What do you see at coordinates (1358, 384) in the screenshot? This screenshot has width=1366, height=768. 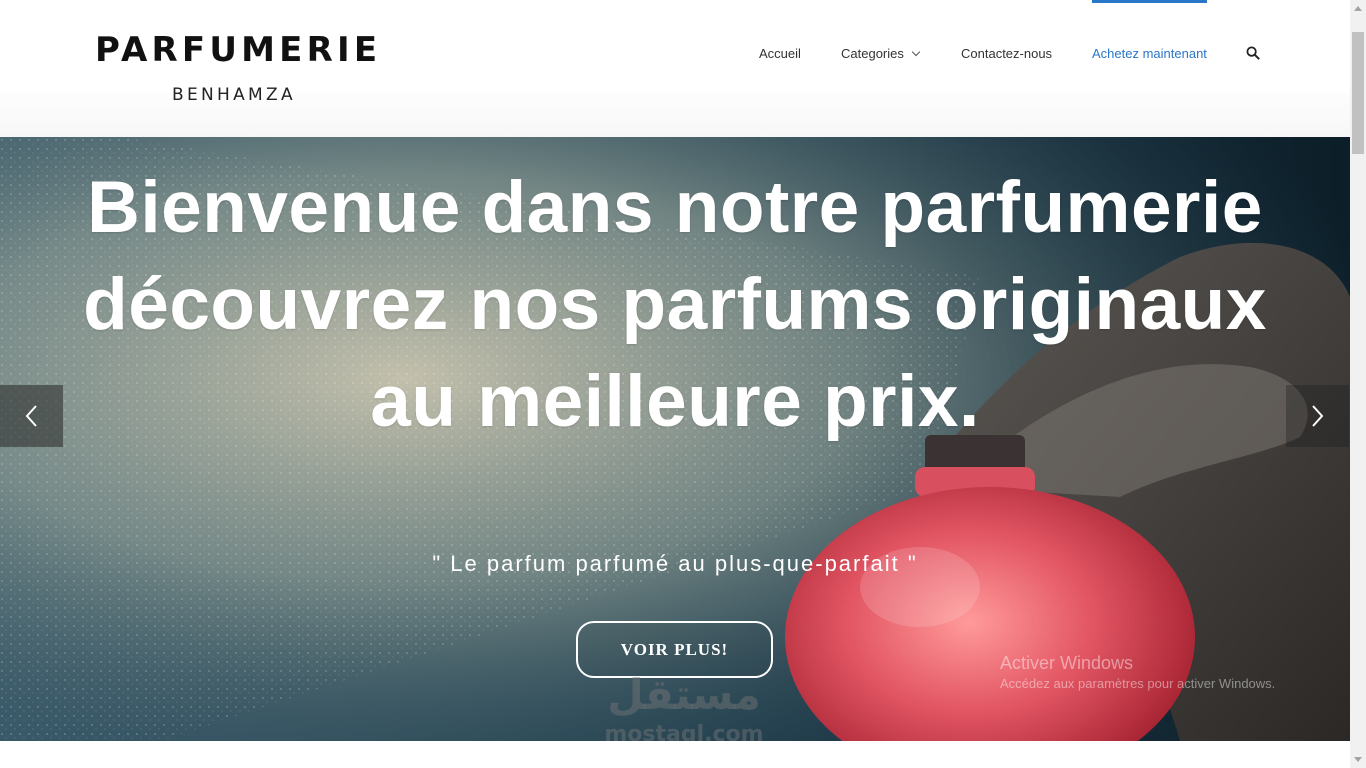 I see `page-scrollbar` at bounding box center [1358, 384].